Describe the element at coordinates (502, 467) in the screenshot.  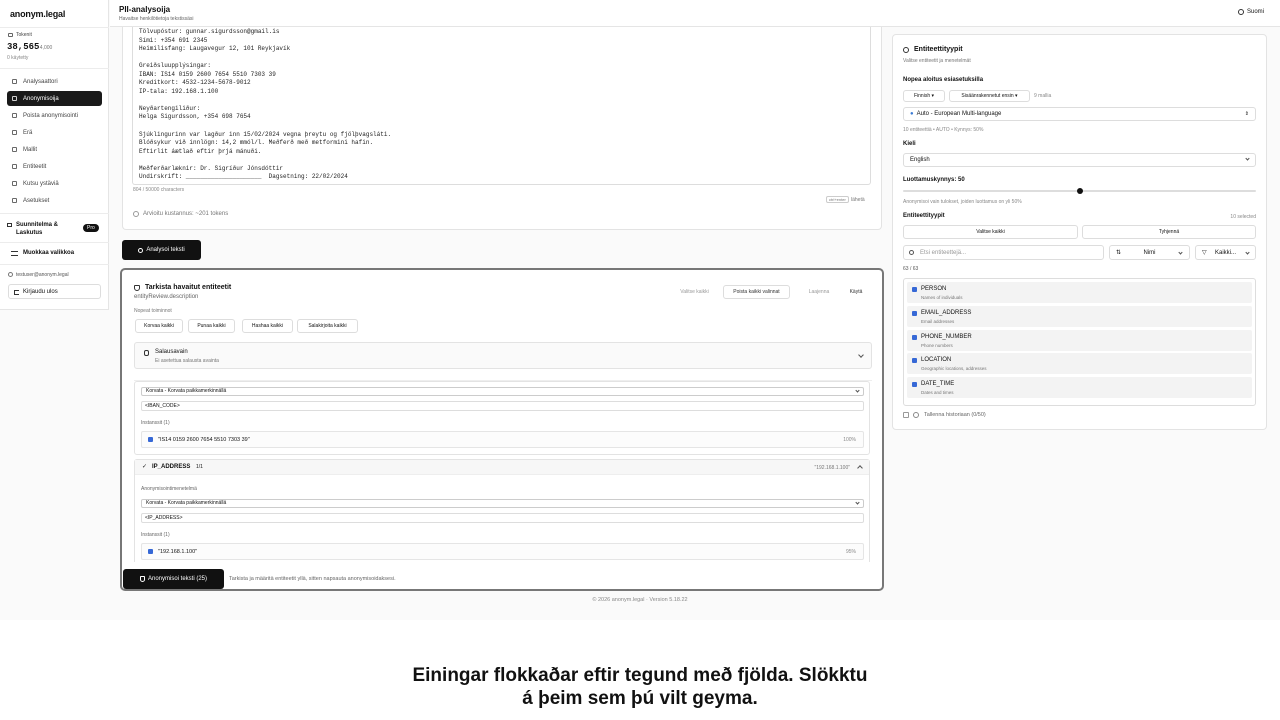
I see `entity-header: ✓ IP_ADDRESS 1/1 "192.168.1.100"` at that location.